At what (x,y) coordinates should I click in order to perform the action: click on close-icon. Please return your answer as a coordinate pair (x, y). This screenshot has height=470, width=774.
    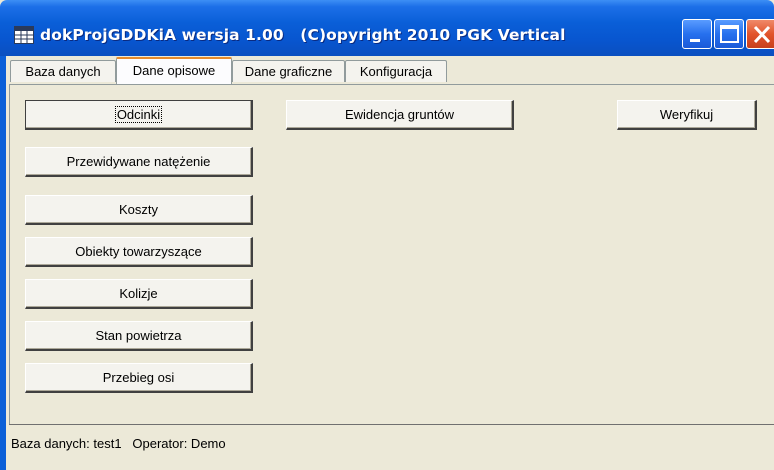
    Looking at the image, I should click on (762, 34).